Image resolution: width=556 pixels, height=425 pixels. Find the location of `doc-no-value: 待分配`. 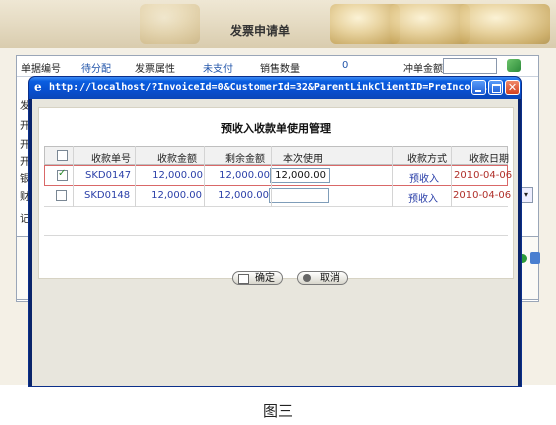

doc-no-value: 待分配 is located at coordinates (96, 69).